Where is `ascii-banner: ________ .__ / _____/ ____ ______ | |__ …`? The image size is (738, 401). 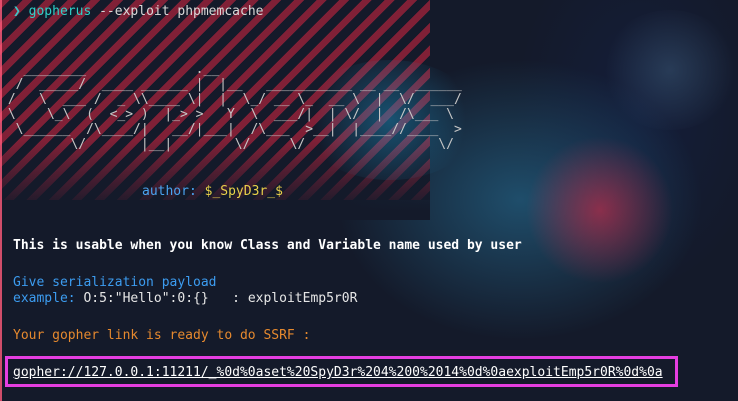
ascii-banner: ________ .__ / _____/ ____ ______ | |__ … is located at coordinates (234, 107).